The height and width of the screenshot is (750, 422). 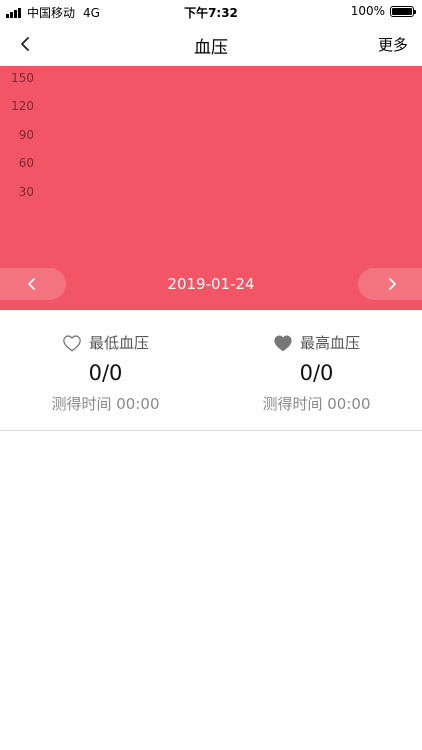 I want to click on next-day-button, so click(x=390, y=284).